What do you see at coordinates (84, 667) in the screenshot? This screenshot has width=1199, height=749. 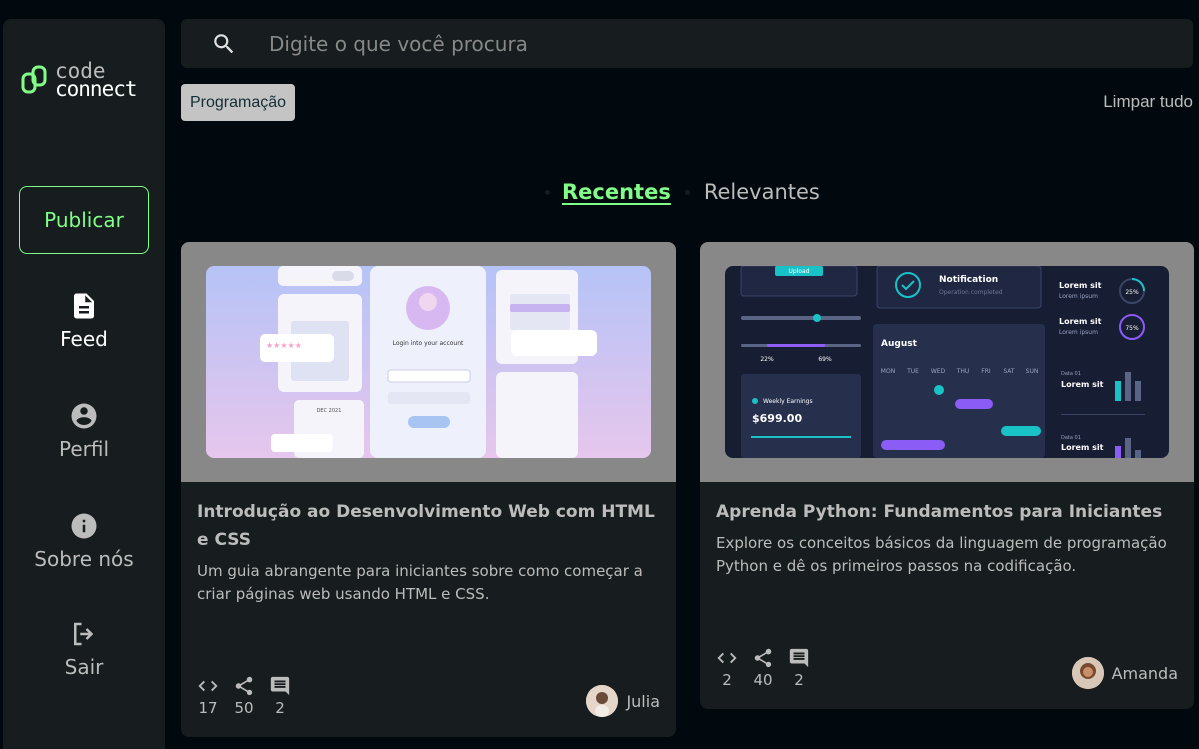 I see `sidebar-item-label: Sair` at bounding box center [84, 667].